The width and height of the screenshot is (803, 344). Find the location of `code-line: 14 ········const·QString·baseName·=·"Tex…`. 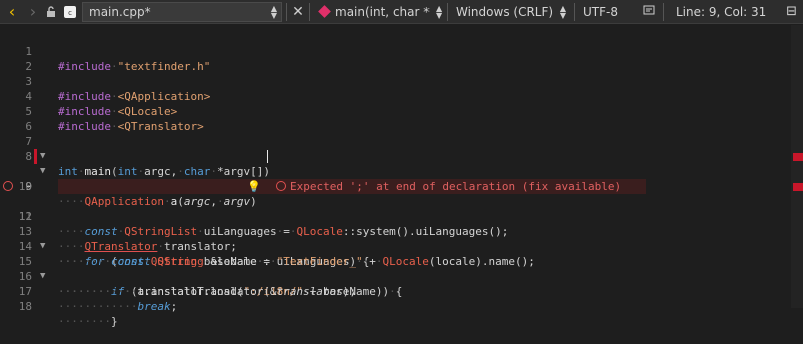

code-line: 14 ········const·QString·baseName·=·"Tex… is located at coordinates (401, 246).